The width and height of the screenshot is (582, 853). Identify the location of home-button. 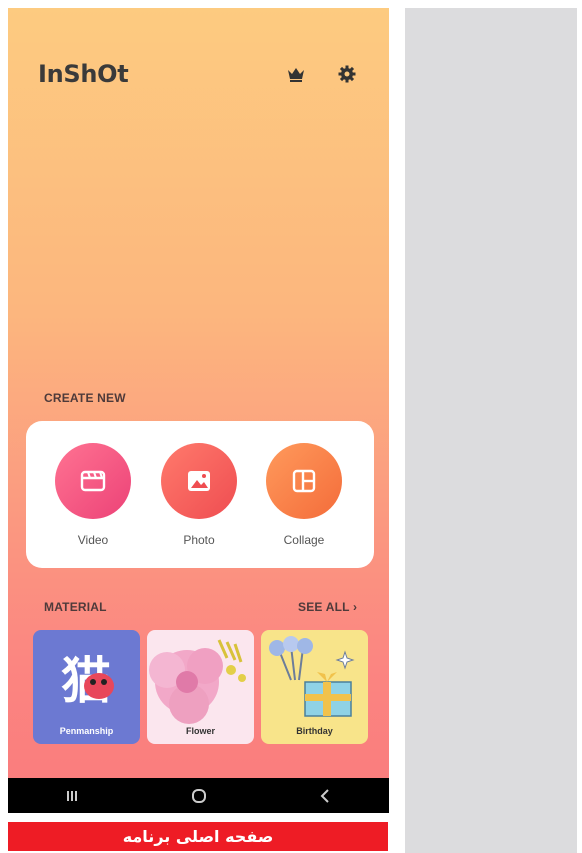
(199, 795).